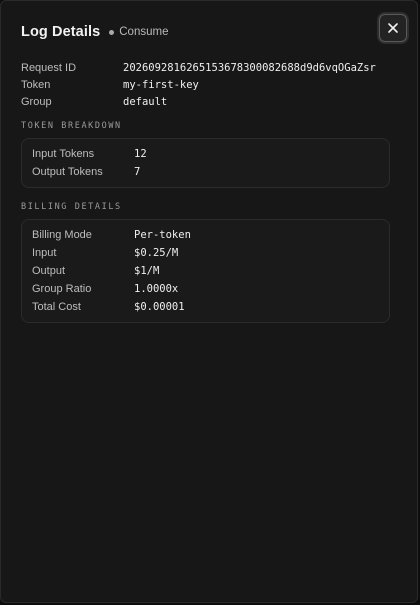 The image size is (420, 605). Describe the element at coordinates (147, 271) in the screenshot. I see `output-price-value: $1/M` at that location.